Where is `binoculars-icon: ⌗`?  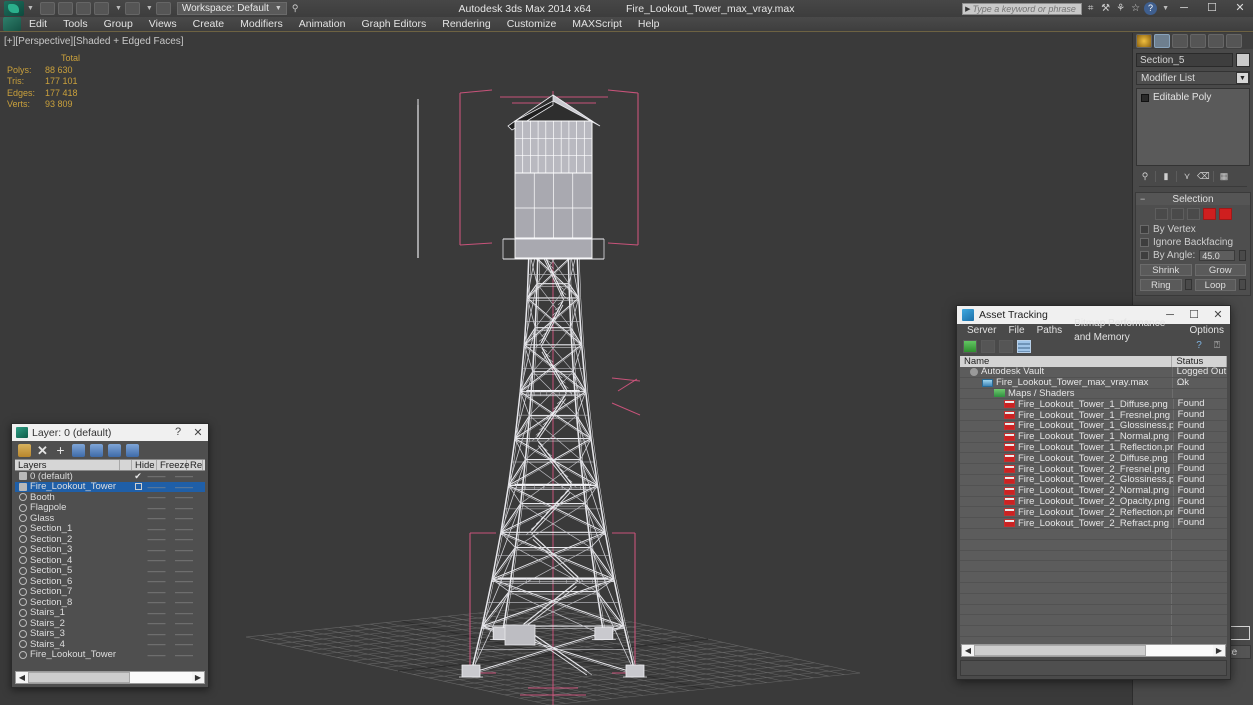
binoculars-icon: ⌗ is located at coordinates (1090, 8).